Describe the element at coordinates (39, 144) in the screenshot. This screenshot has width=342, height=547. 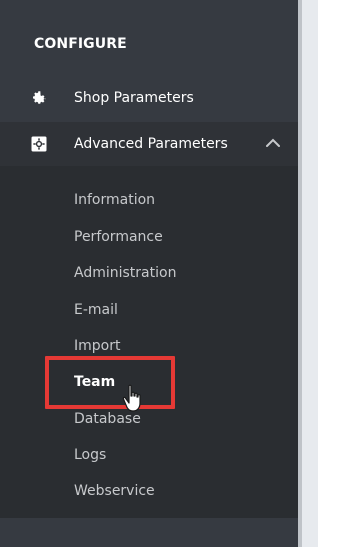
I see `settings-box-icon` at that location.